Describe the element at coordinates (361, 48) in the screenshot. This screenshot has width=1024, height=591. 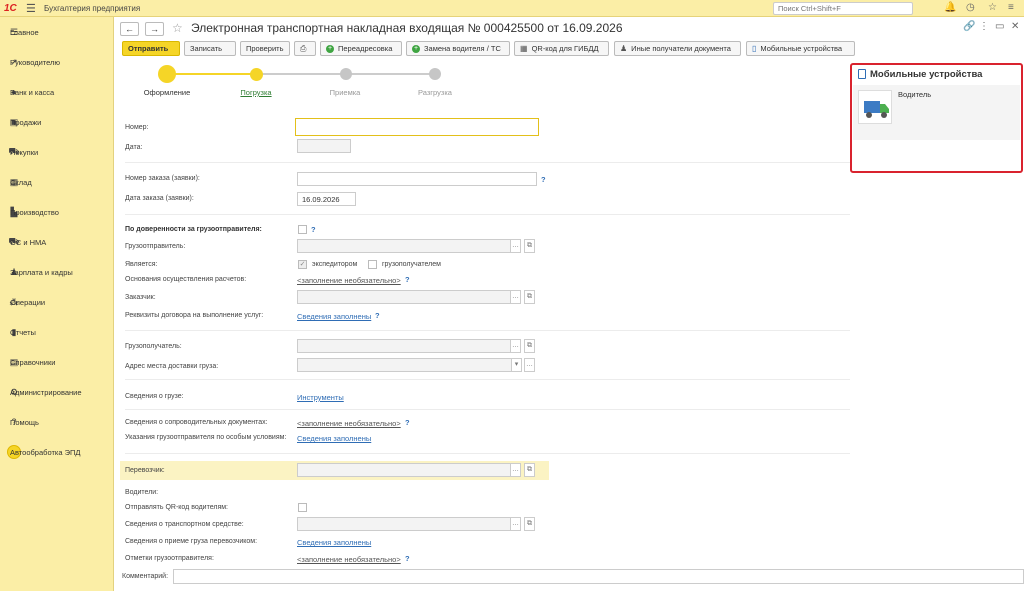
I see `readdress-button: + Переадресовка` at that location.